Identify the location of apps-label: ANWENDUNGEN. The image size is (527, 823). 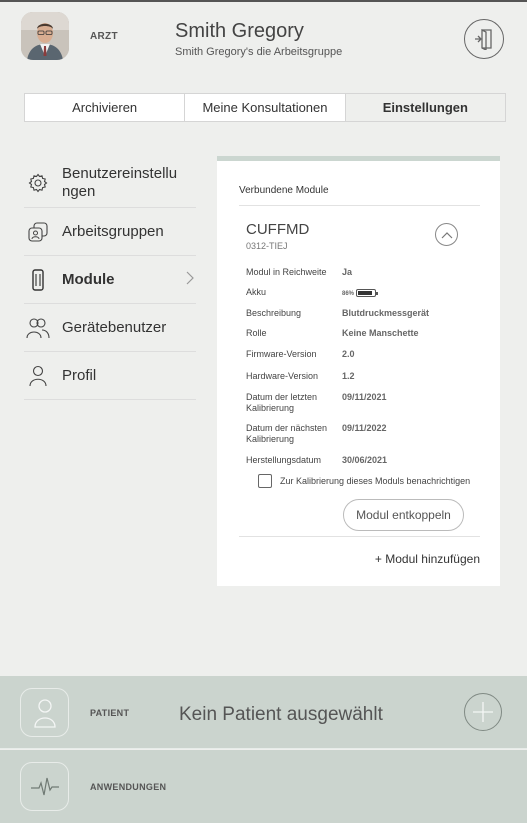
(128, 787).